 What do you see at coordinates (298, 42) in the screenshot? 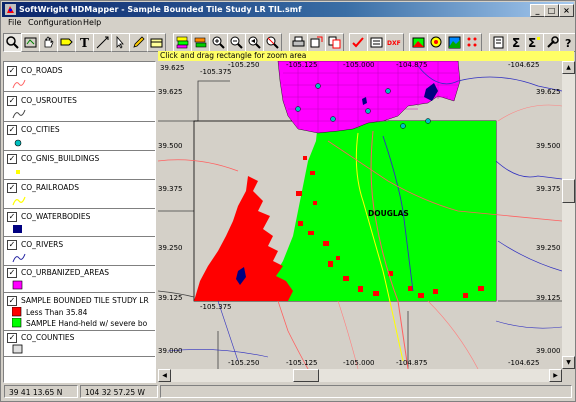
I see `print-button` at bounding box center [298, 42].